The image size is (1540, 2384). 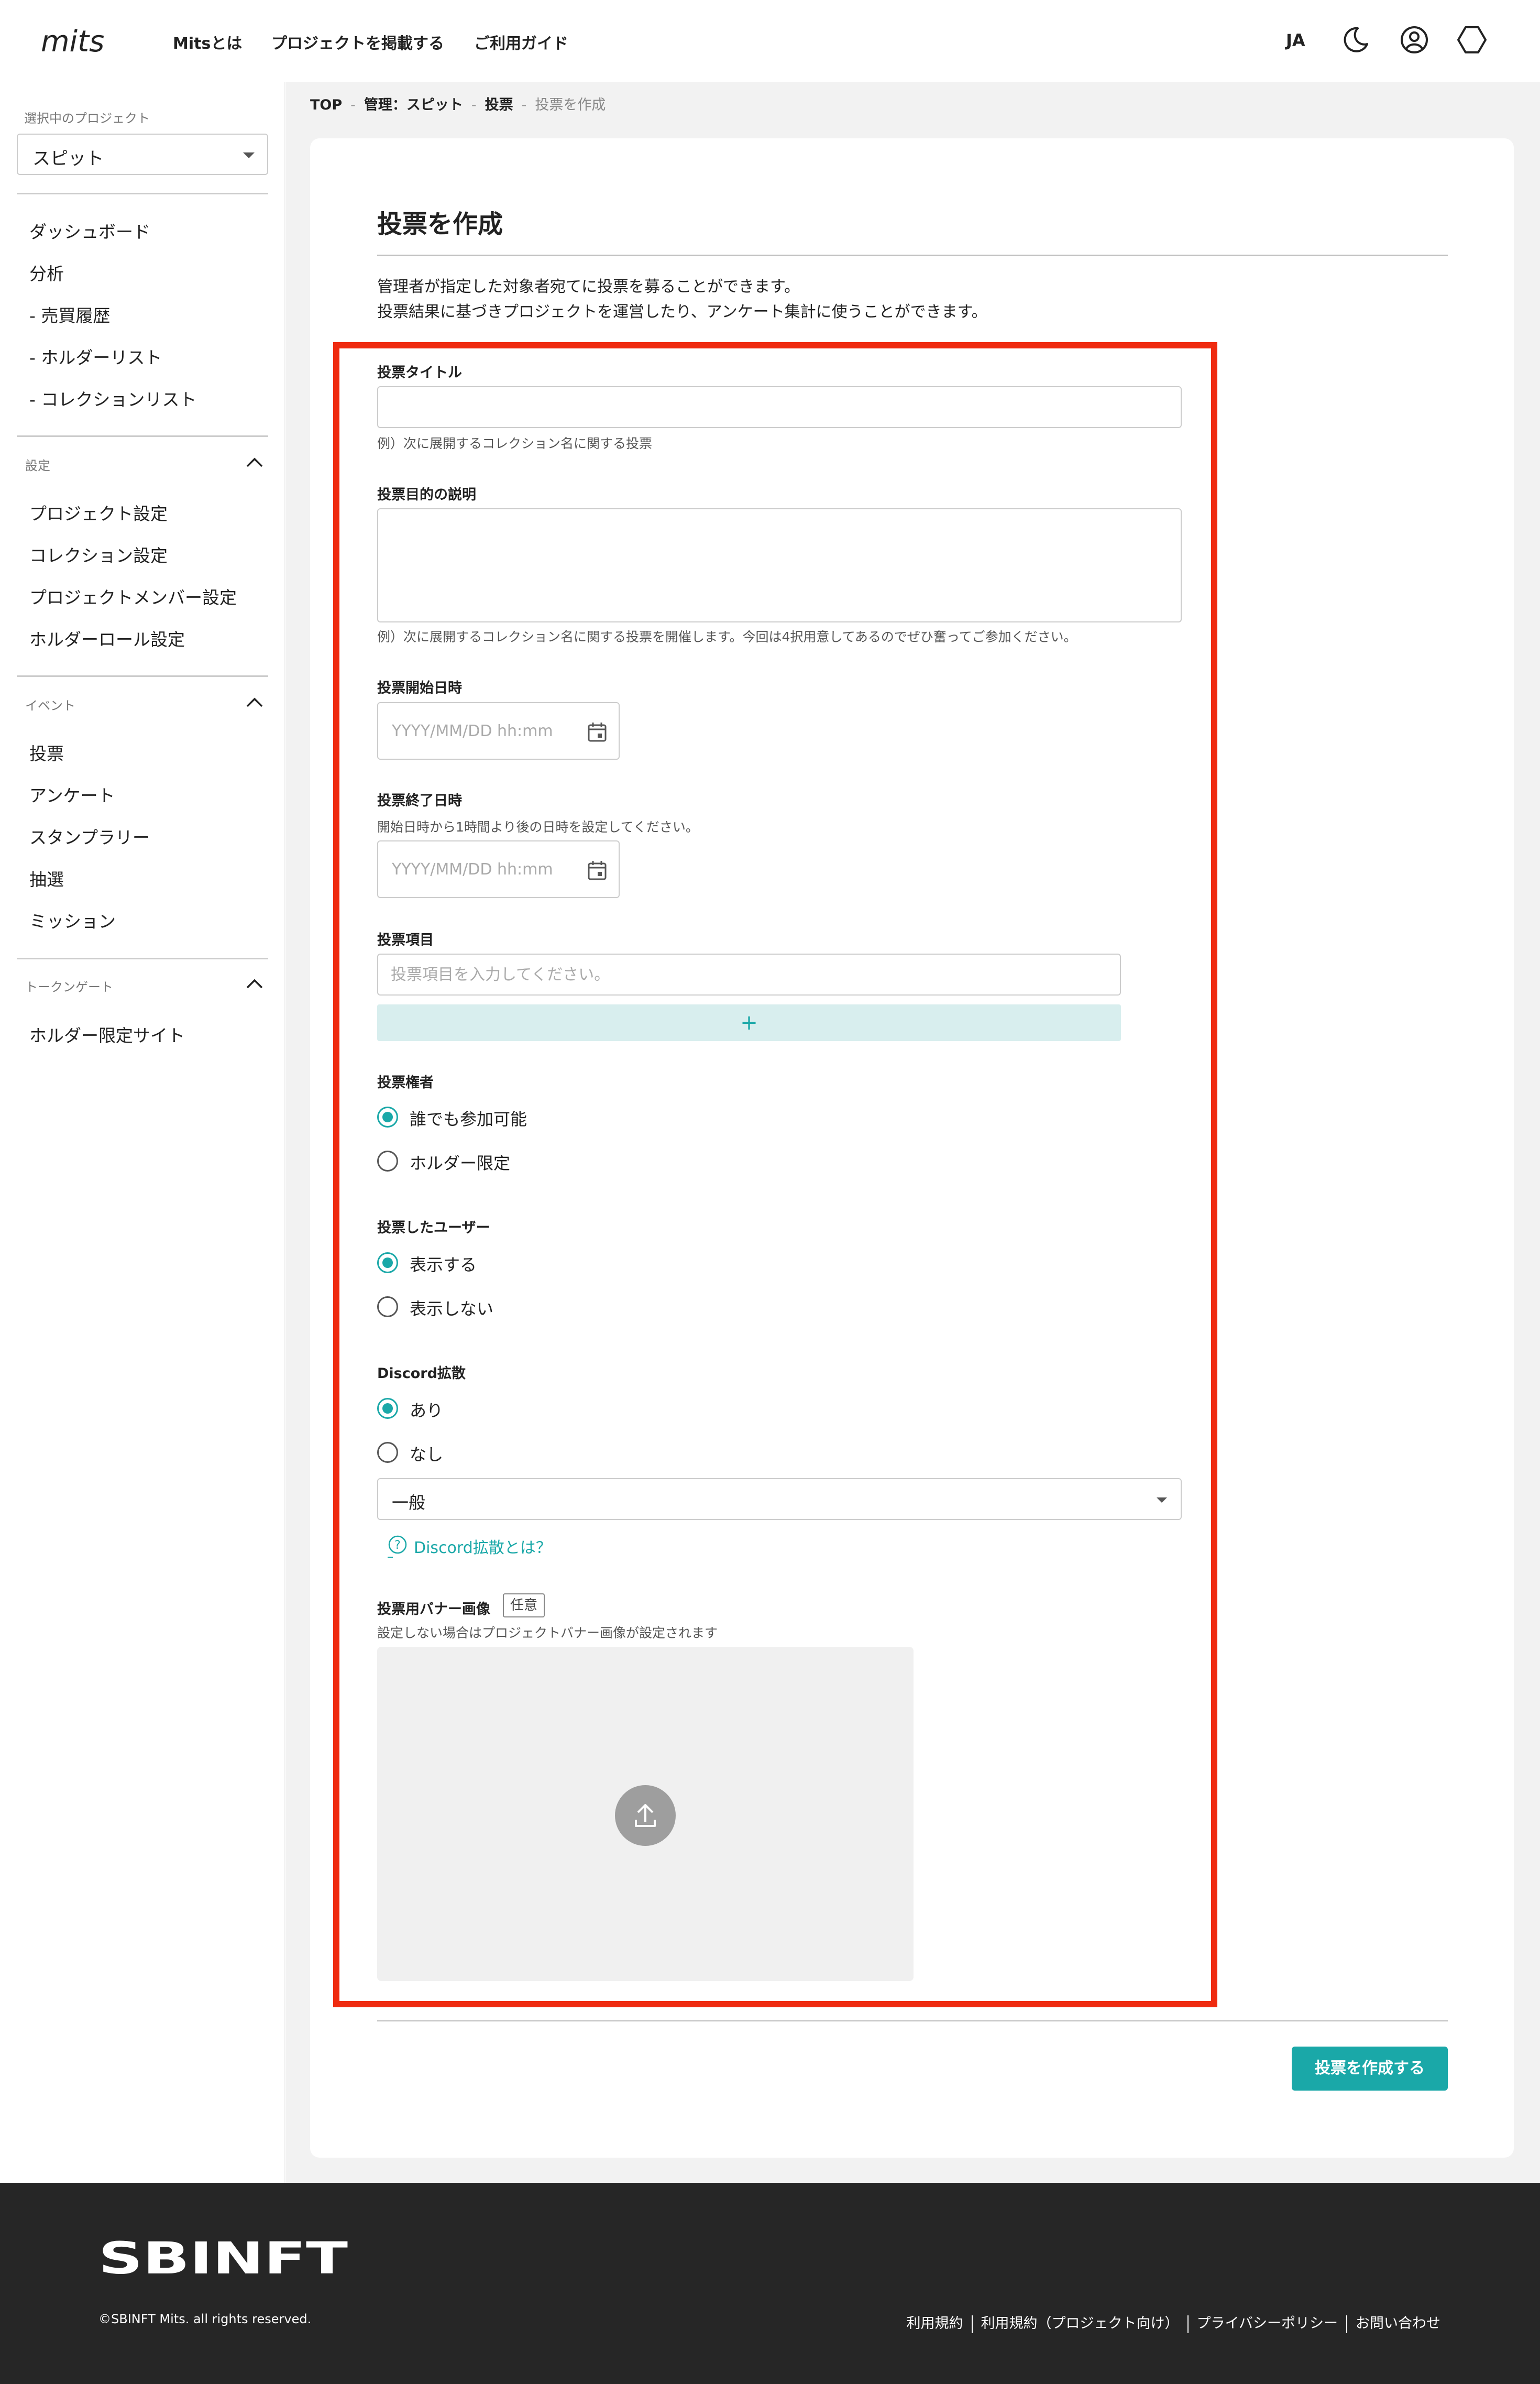 What do you see at coordinates (1356, 40) in the screenshot?
I see `moon-icon` at bounding box center [1356, 40].